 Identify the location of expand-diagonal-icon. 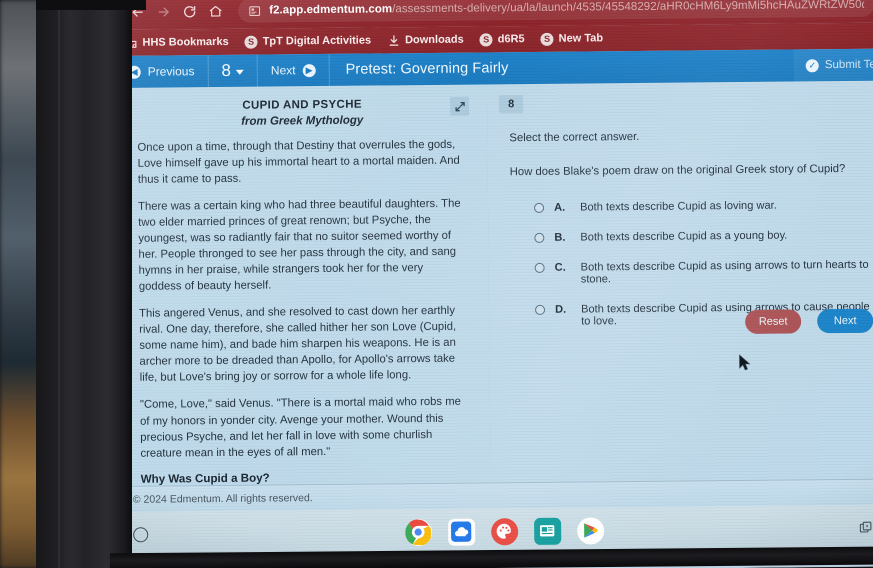
(459, 106).